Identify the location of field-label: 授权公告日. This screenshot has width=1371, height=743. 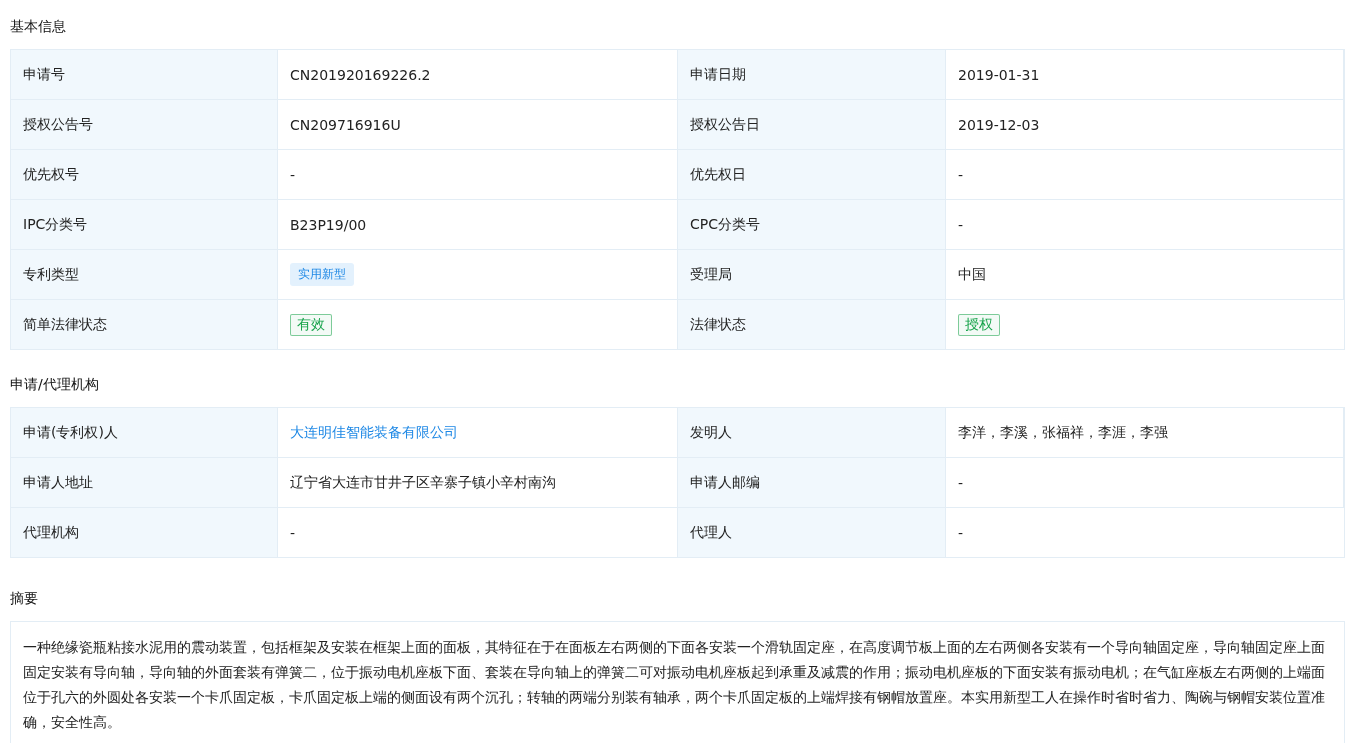
(812, 125).